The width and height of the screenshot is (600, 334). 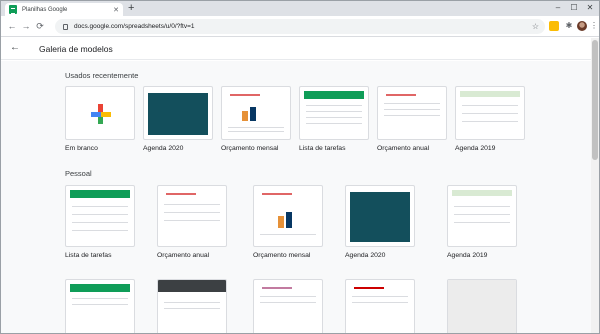 What do you see at coordinates (475, 148) in the screenshot?
I see `template-label: Agenda 2019` at bounding box center [475, 148].